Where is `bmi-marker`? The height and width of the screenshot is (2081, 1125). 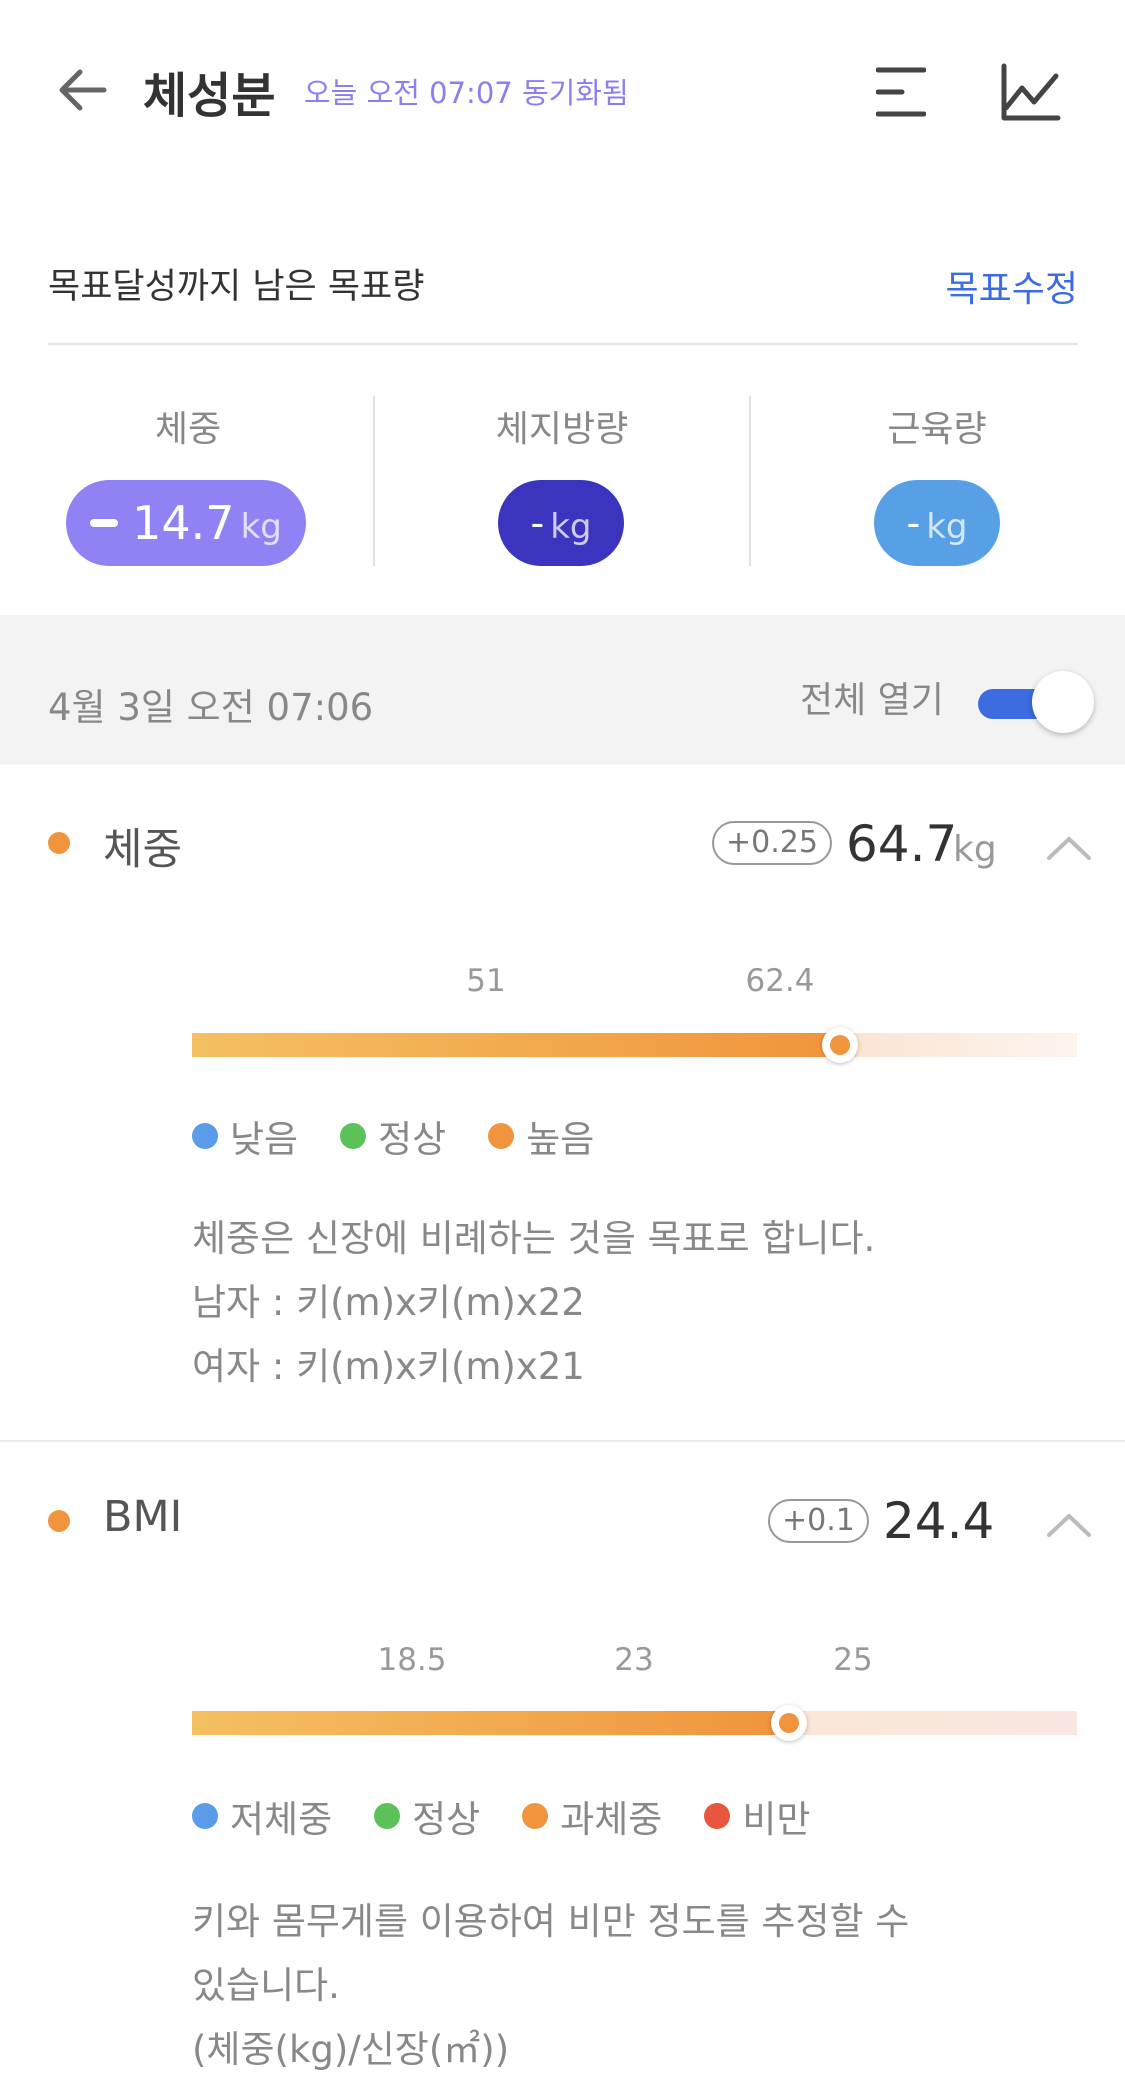 bmi-marker is located at coordinates (789, 1723).